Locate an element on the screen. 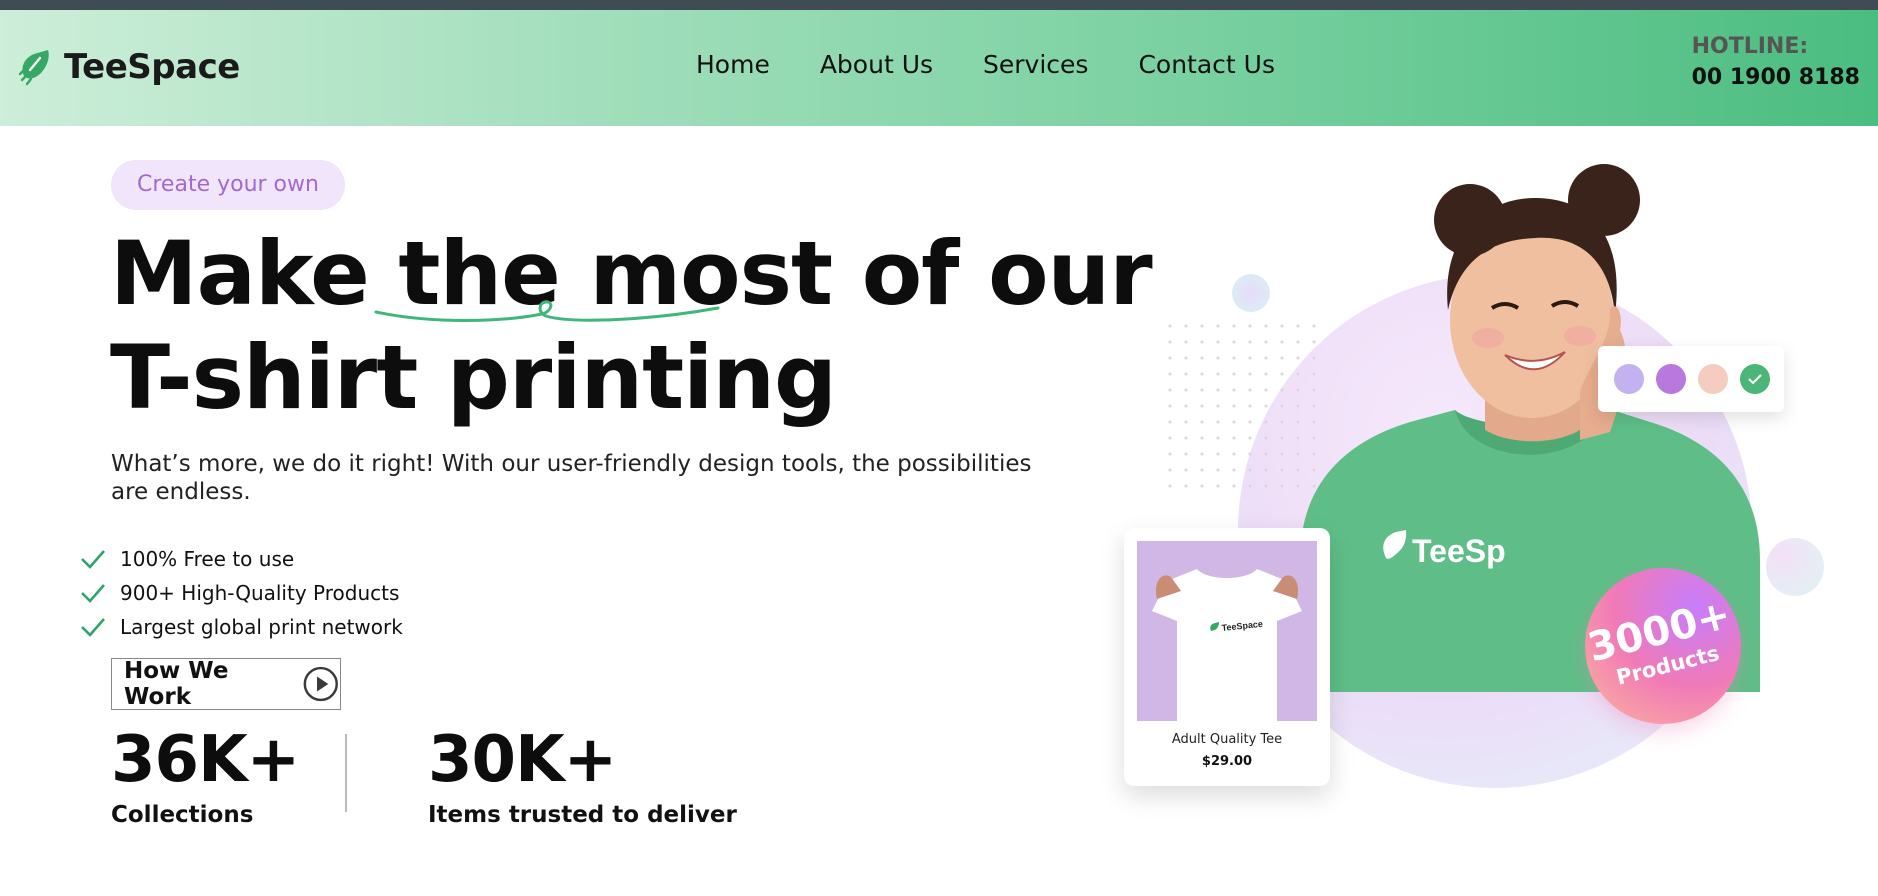 This screenshot has height=896, width=1878. brand-name: TeeSpace is located at coordinates (152, 67).